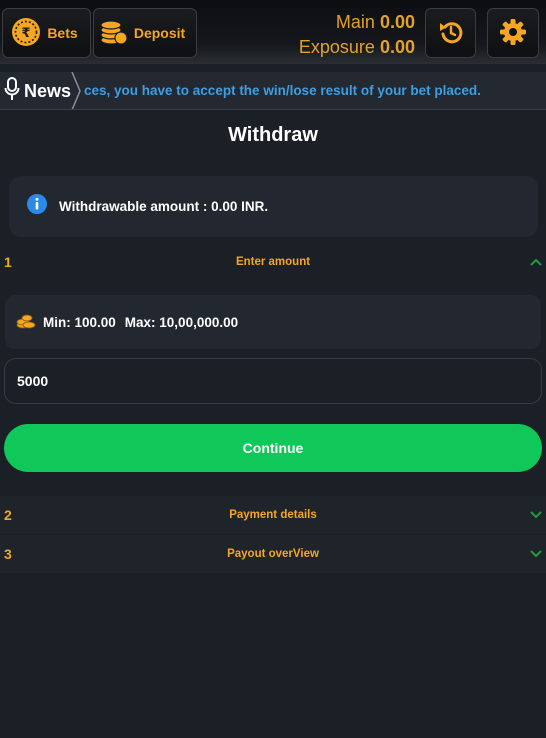 Image resolution: width=546 pixels, height=738 pixels. I want to click on top-bar: ₹ Bets Deposit Main 0.00 Exposure 0.00, so click(273, 32).